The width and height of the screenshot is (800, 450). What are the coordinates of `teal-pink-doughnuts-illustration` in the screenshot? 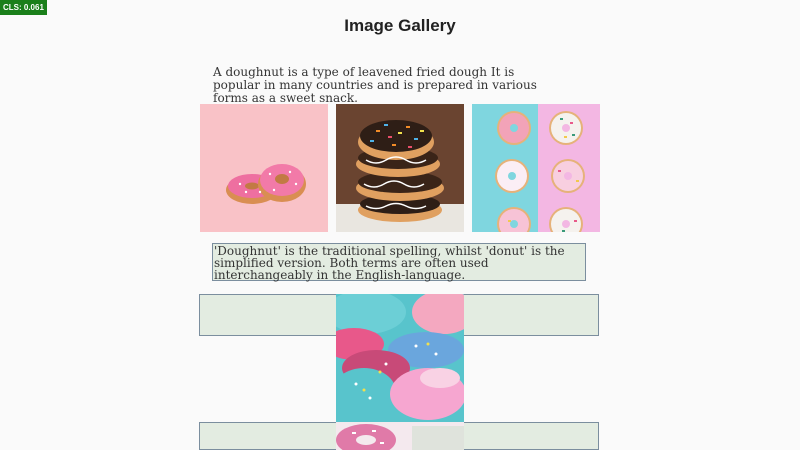 It's located at (540, 171).